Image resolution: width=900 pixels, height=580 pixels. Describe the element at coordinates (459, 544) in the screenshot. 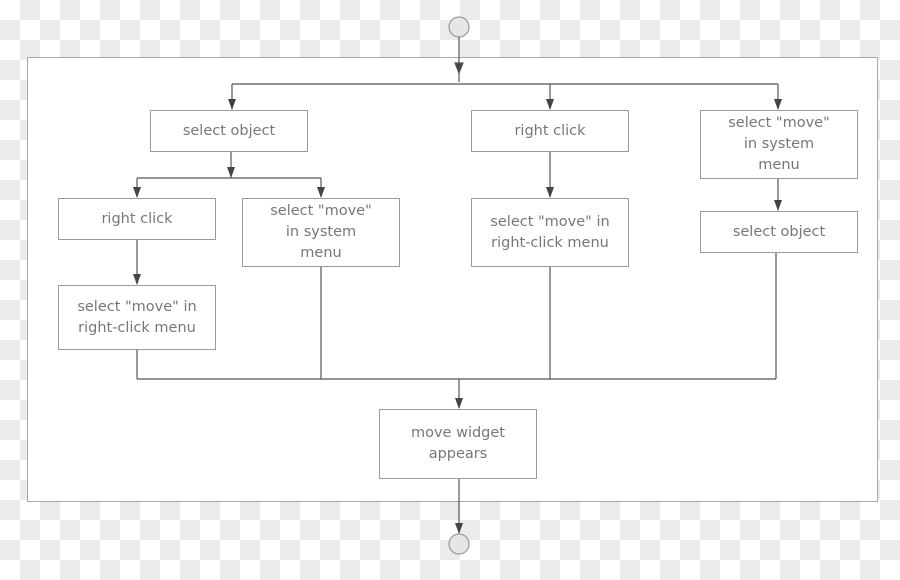

I see `end-node` at that location.